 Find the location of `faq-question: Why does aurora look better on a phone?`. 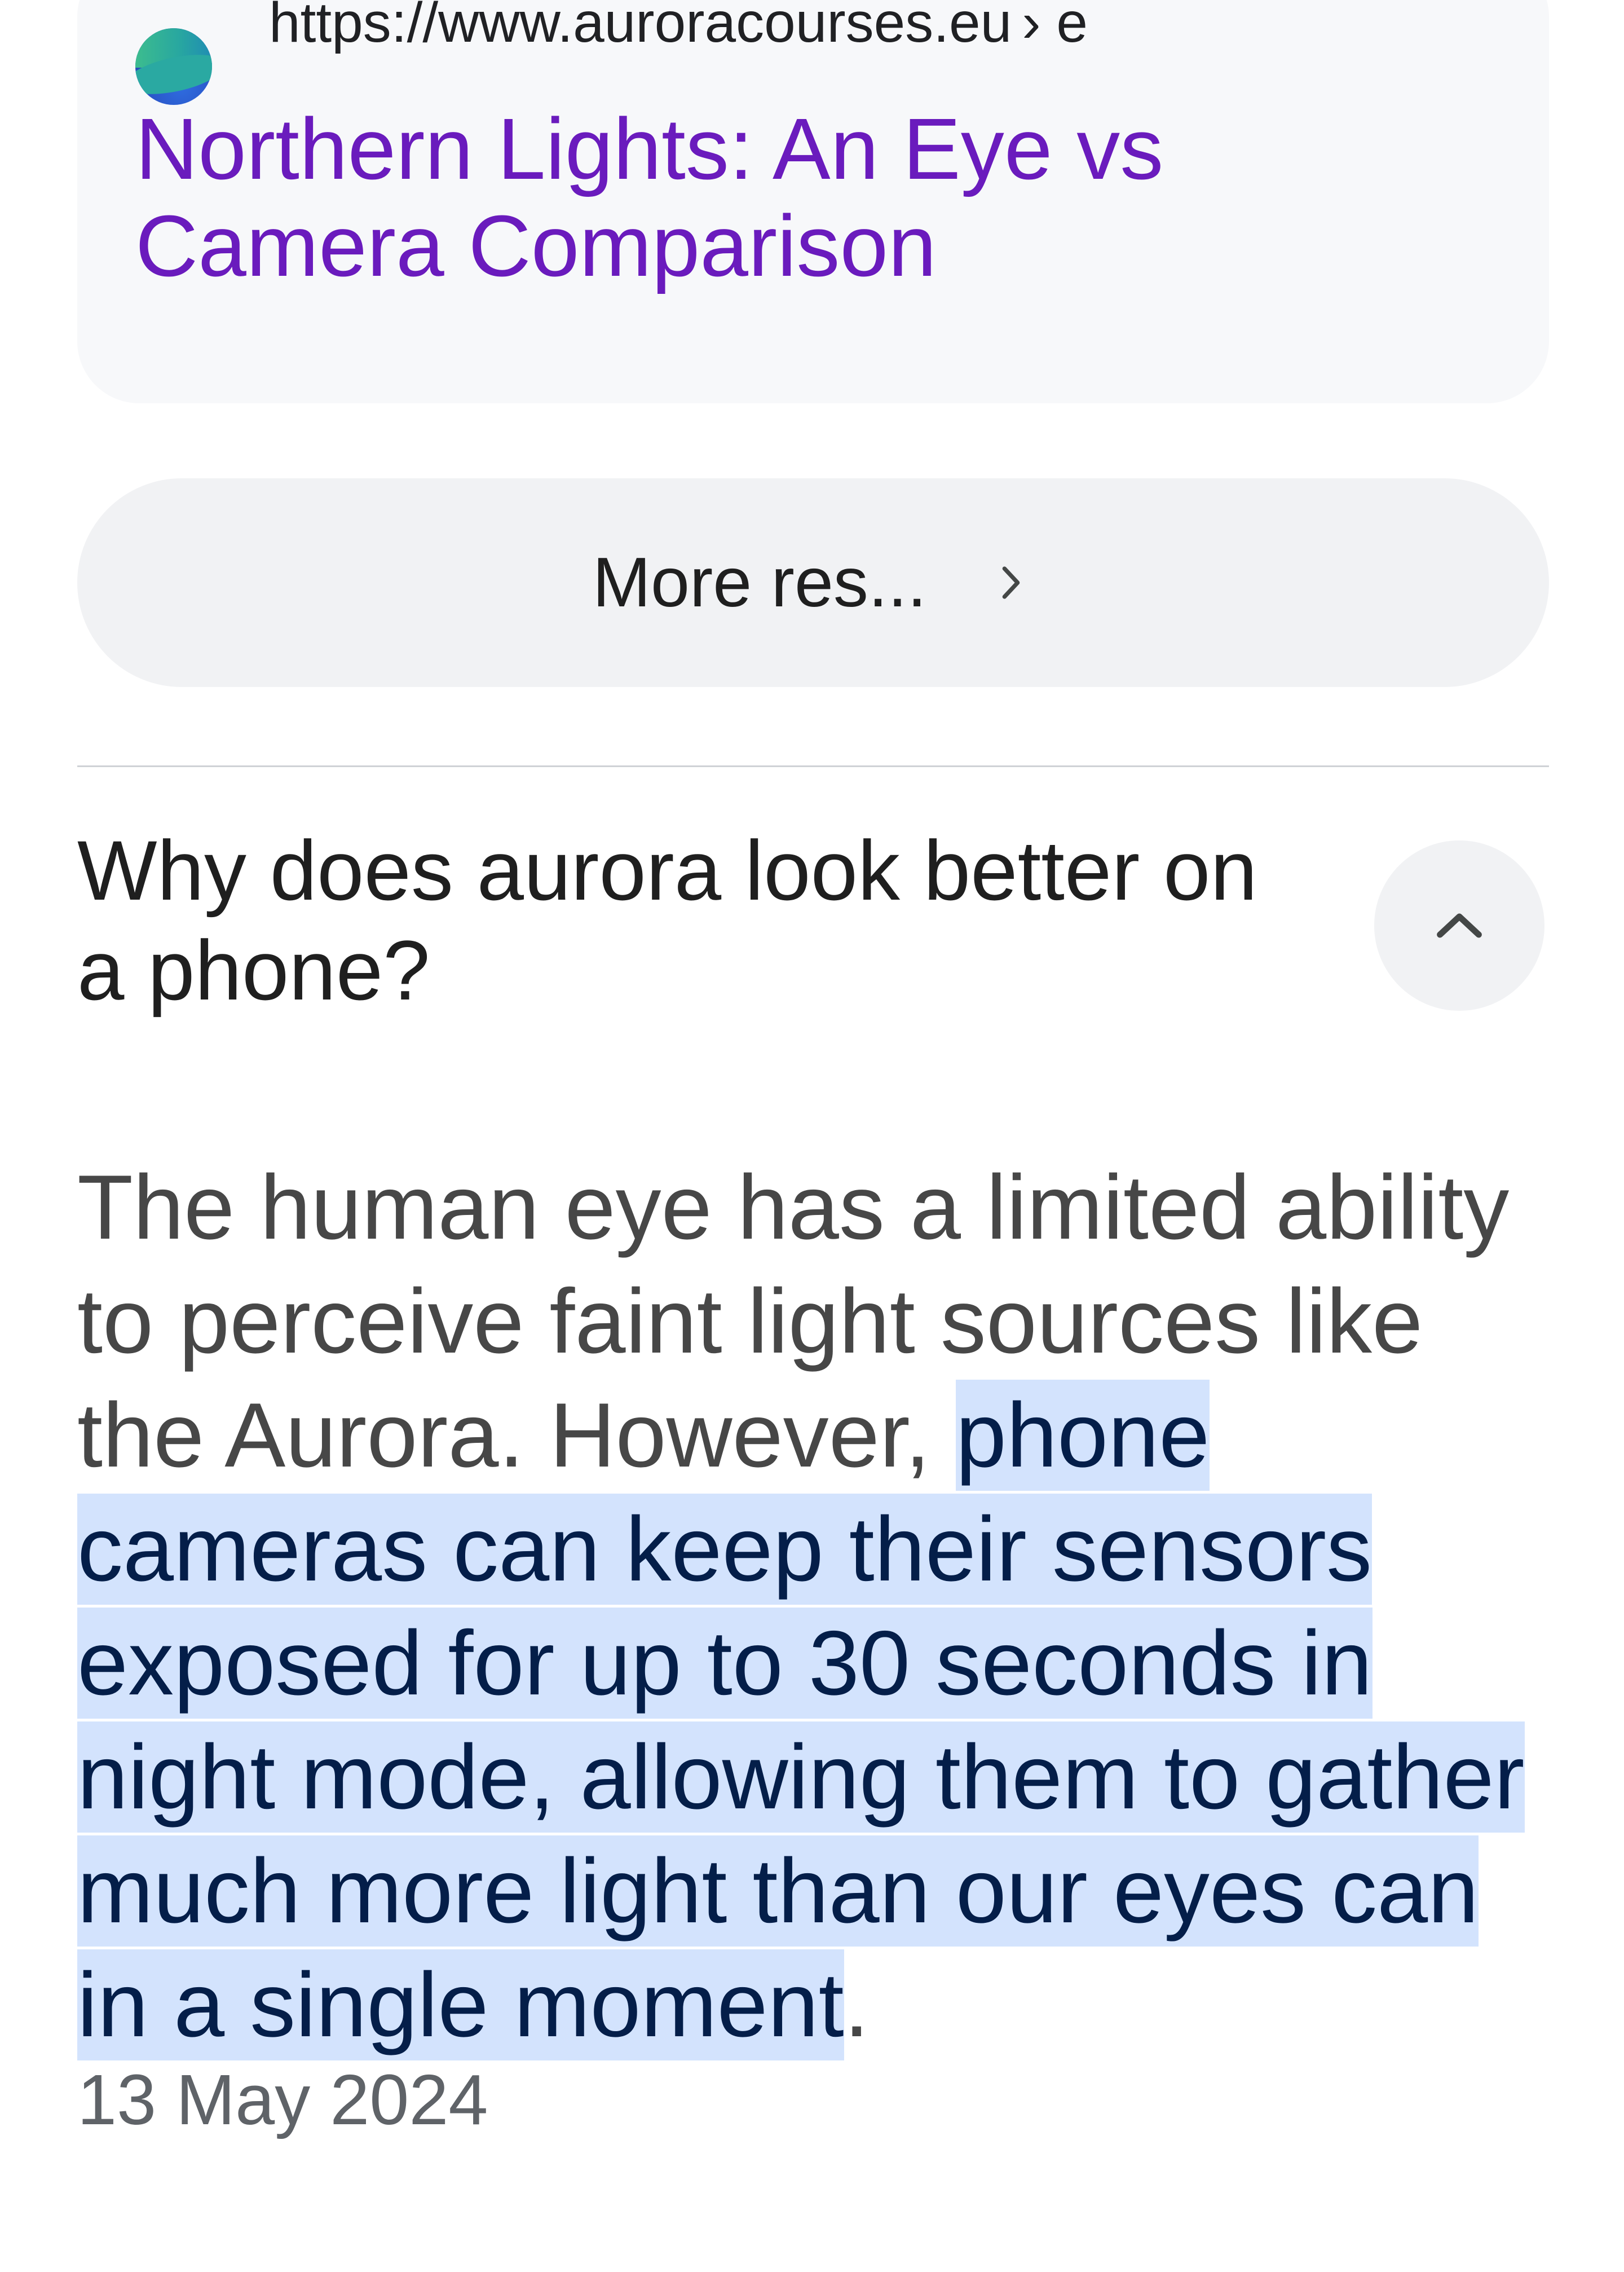

faq-question: Why does aurora look better on a phone? is located at coordinates (683, 920).